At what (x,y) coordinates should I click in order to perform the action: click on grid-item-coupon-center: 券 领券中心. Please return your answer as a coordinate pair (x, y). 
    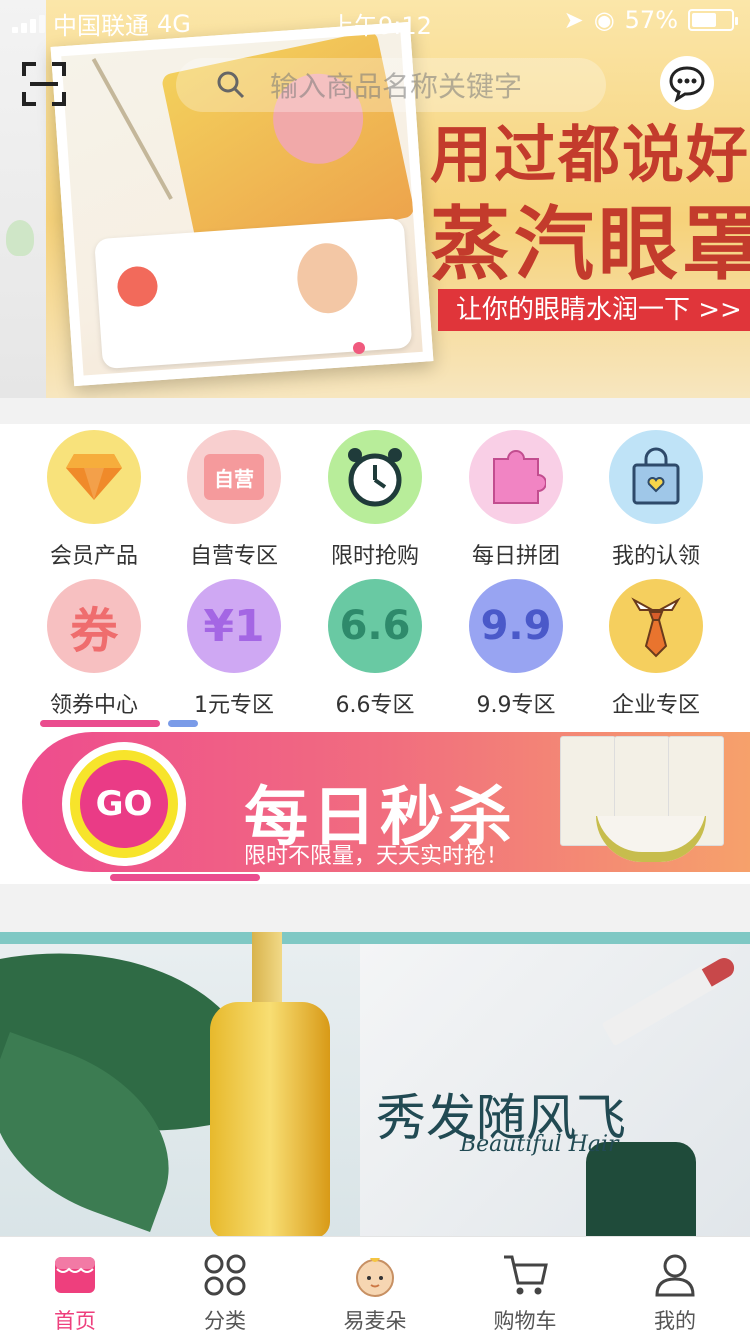
    Looking at the image, I should click on (94, 649).